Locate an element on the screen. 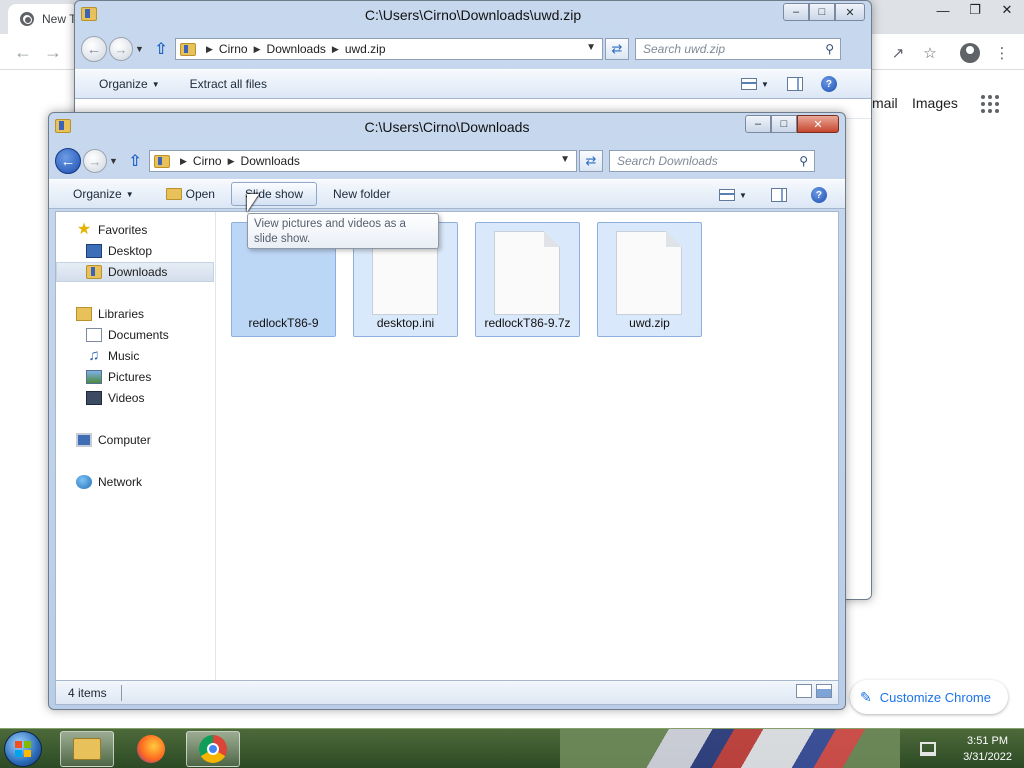 This screenshot has height=768, width=1024. downloads-search-placeholder: Search Downloads is located at coordinates (667, 161).